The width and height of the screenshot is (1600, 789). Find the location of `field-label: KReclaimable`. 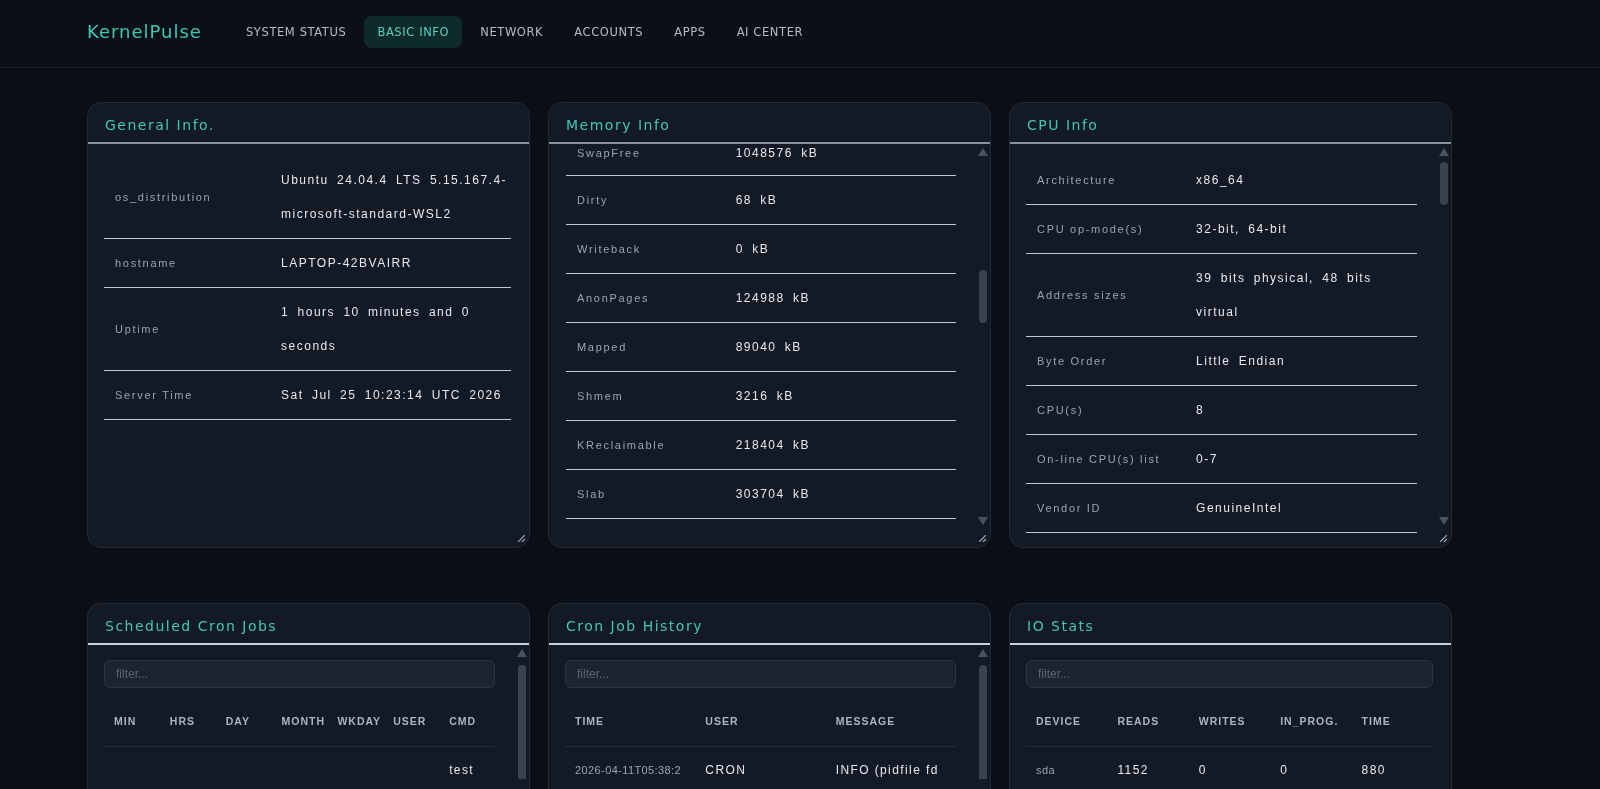

field-label: KReclaimable is located at coordinates (621, 445).